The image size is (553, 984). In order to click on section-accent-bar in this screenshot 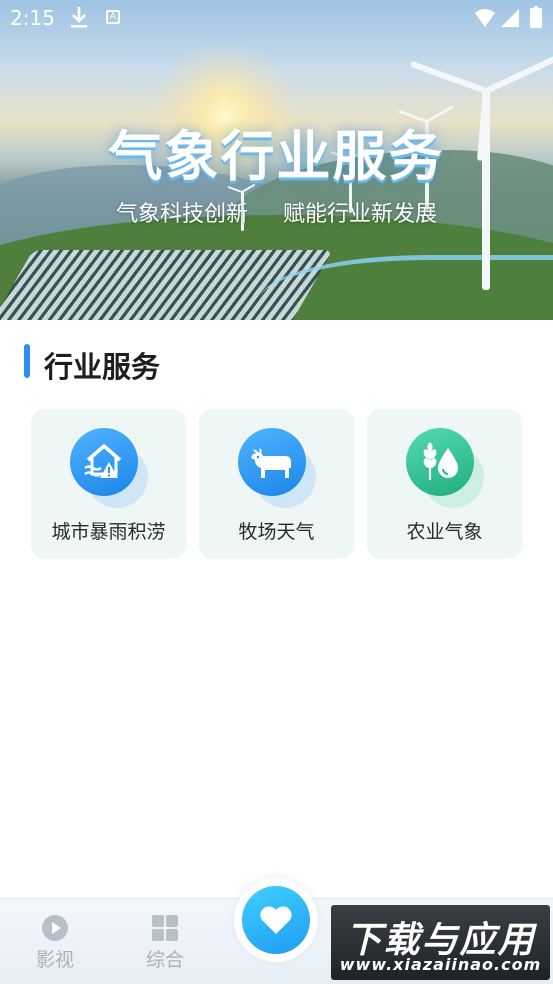, I will do `click(27, 361)`.